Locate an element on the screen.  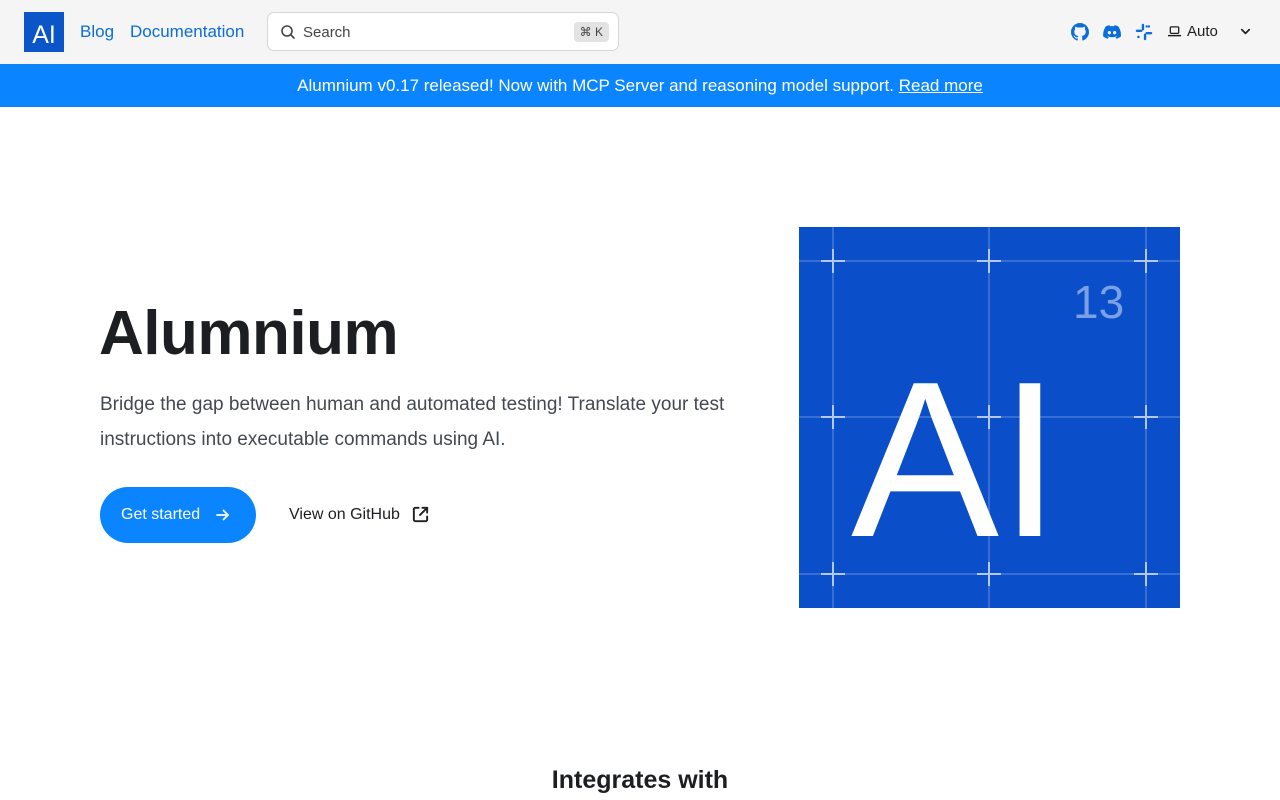
discord-icon is located at coordinates (1112, 32).